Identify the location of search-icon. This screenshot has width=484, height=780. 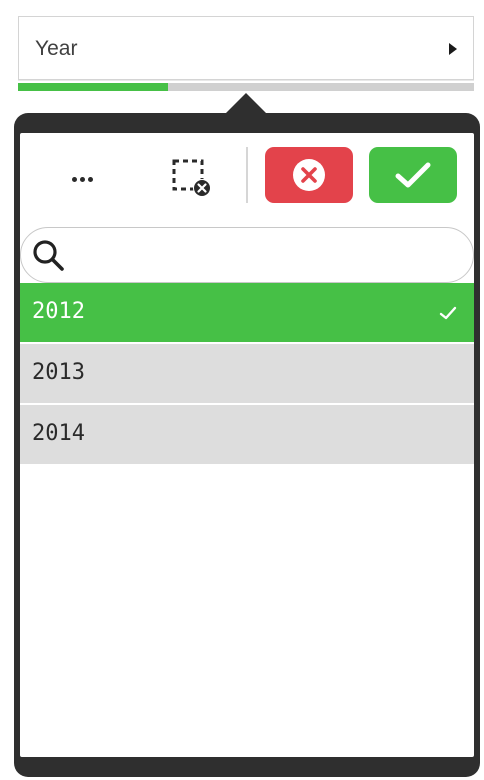
(48, 255).